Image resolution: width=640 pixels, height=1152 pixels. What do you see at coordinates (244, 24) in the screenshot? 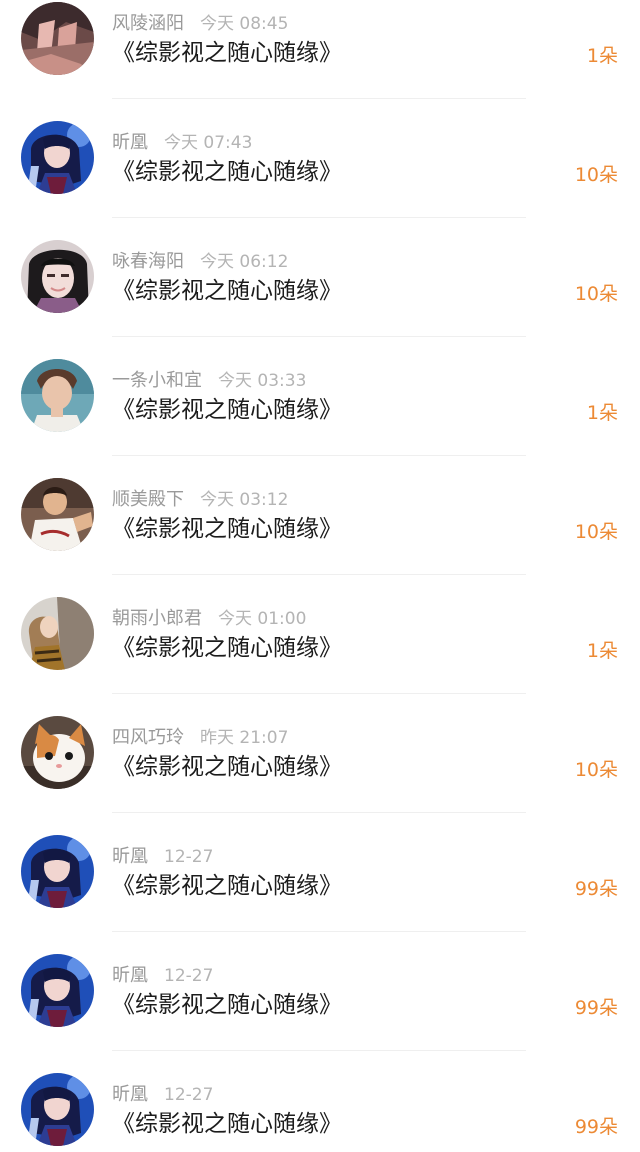
I see `record-time: 今天 08:45` at bounding box center [244, 24].